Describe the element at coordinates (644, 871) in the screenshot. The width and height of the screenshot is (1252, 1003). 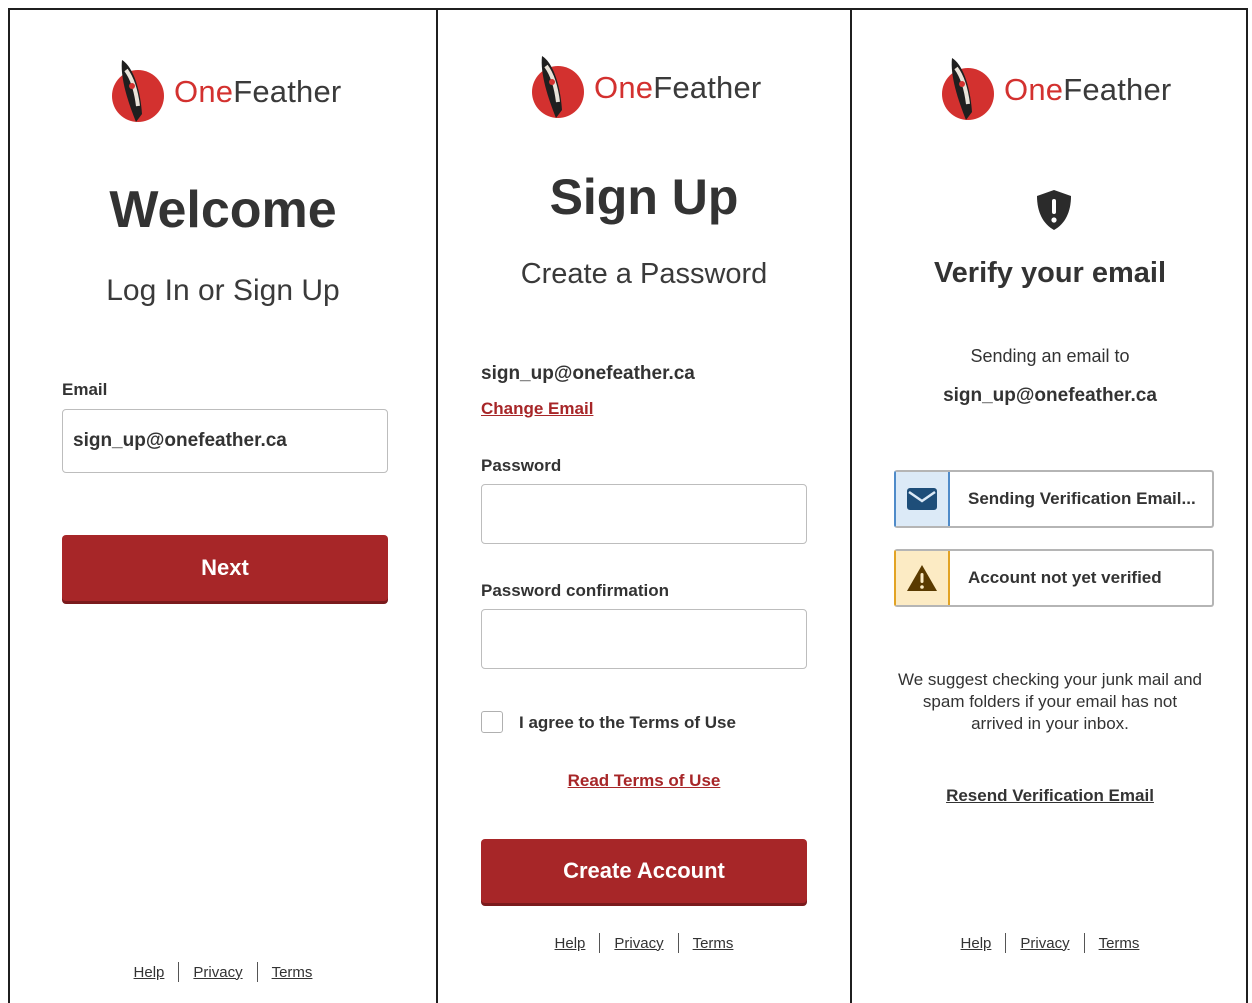
I see `create-account-button: Create Account` at that location.